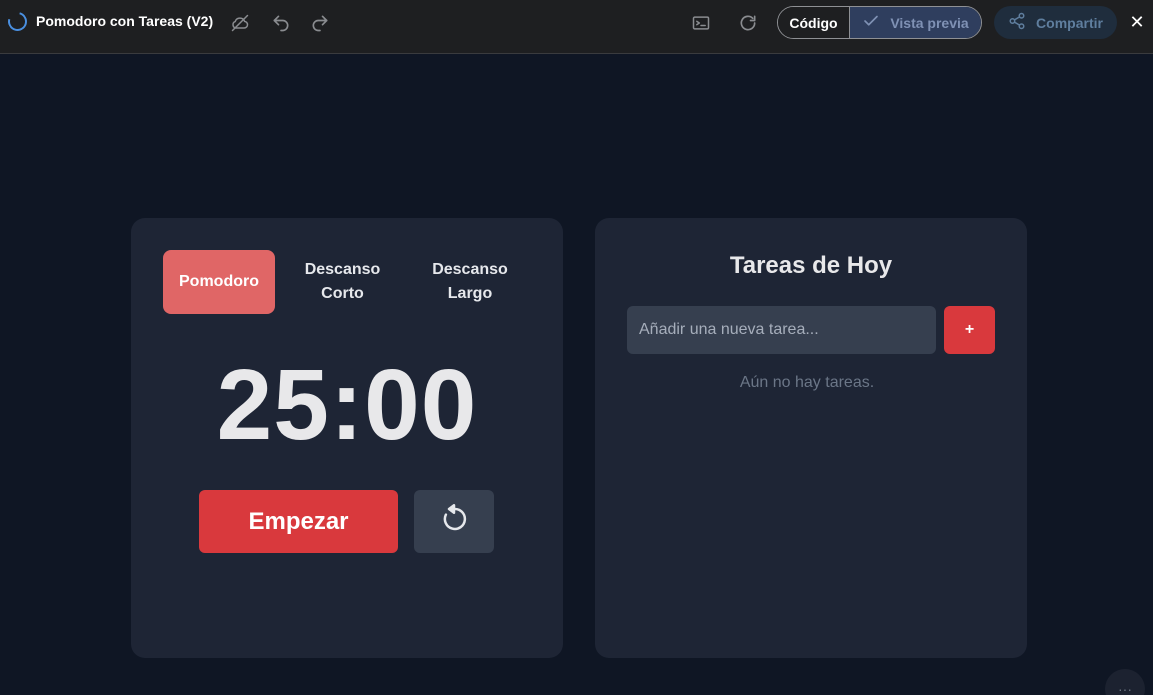 Image resolution: width=1153 pixels, height=695 pixels. Describe the element at coordinates (240, 23) in the screenshot. I see `cloud-icon` at that location.